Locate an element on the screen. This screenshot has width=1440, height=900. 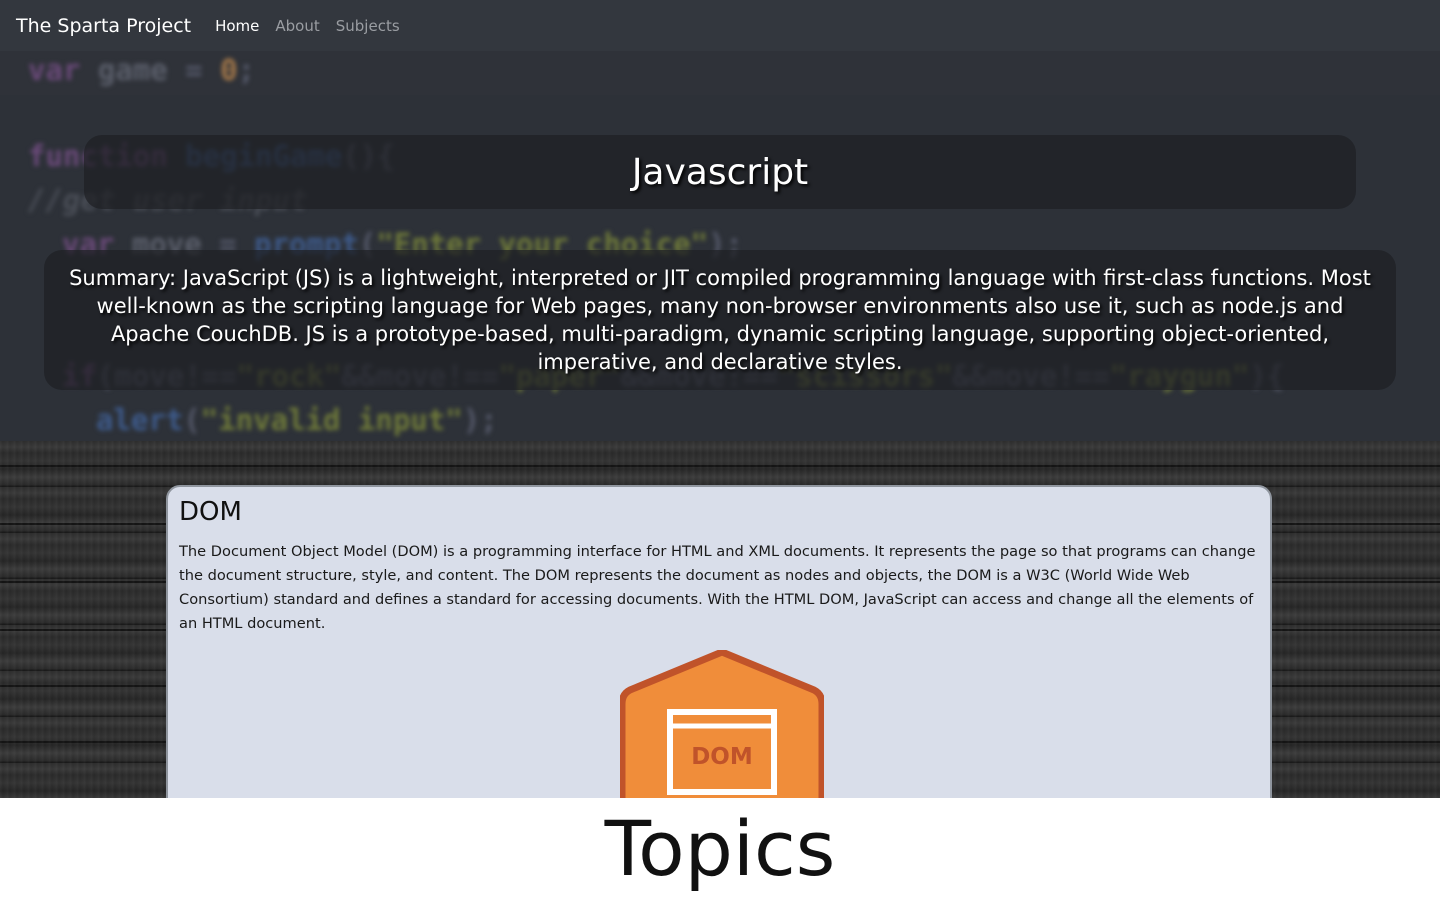
brand-link: The Sparta Project is located at coordinates (103, 26).